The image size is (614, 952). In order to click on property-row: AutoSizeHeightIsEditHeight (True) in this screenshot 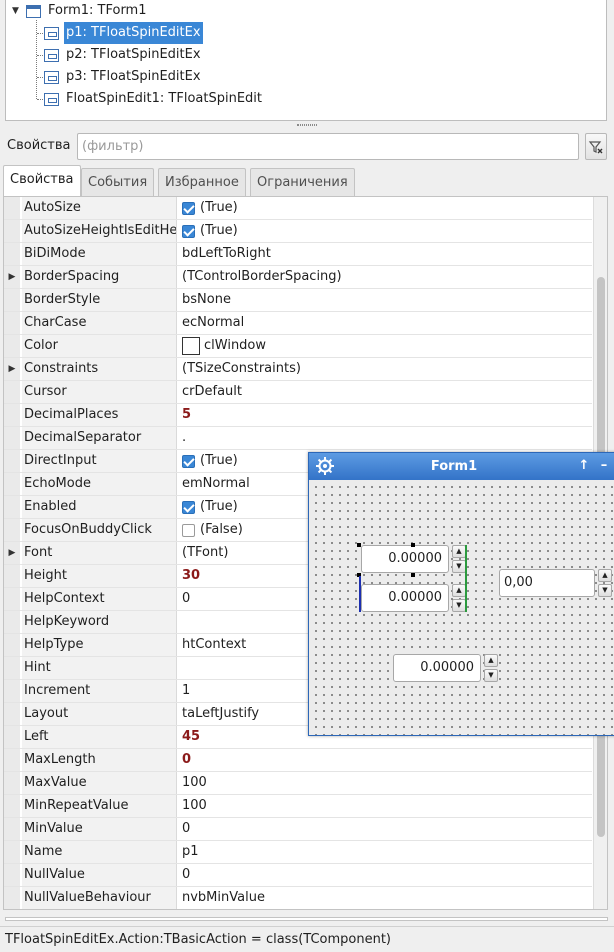, I will do `click(298, 231)`.